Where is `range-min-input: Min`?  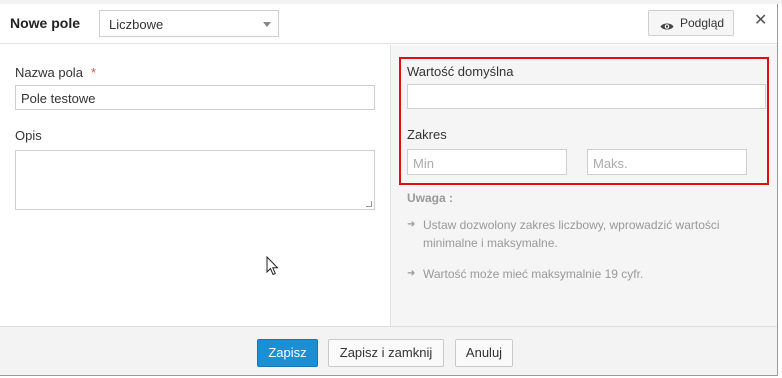
range-min-input: Min is located at coordinates (487, 162).